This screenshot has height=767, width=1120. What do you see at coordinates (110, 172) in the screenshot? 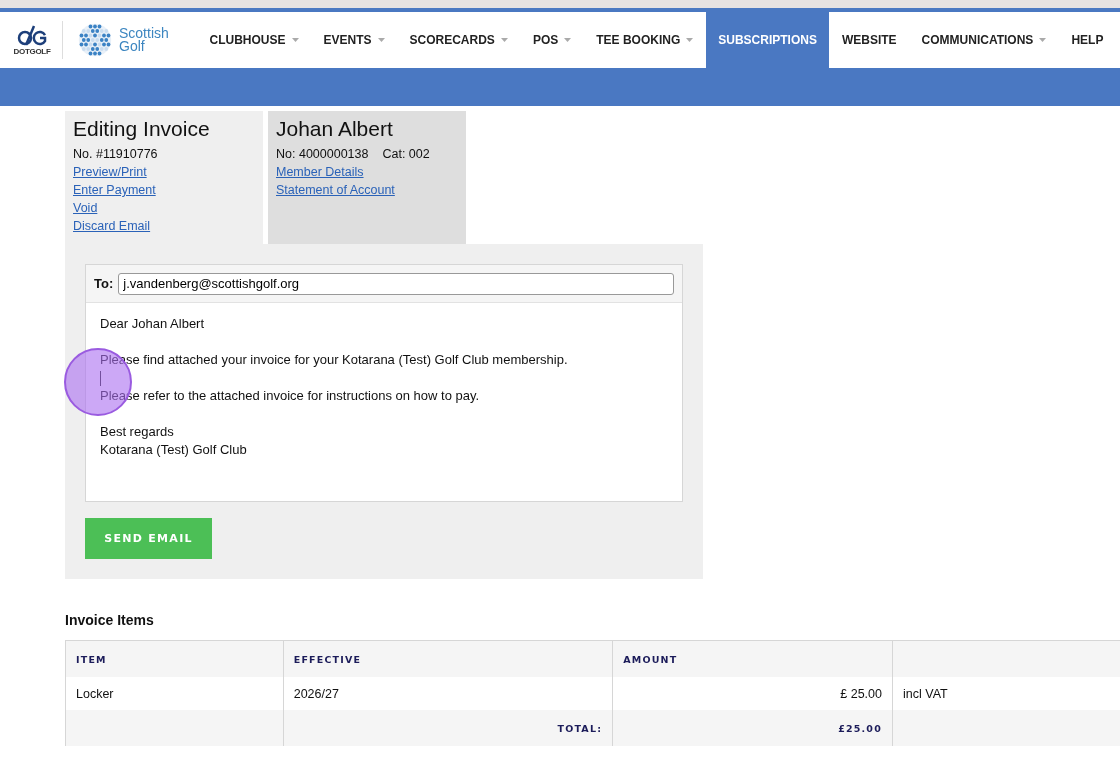
I see `invoice-link: Preview/Print` at bounding box center [110, 172].